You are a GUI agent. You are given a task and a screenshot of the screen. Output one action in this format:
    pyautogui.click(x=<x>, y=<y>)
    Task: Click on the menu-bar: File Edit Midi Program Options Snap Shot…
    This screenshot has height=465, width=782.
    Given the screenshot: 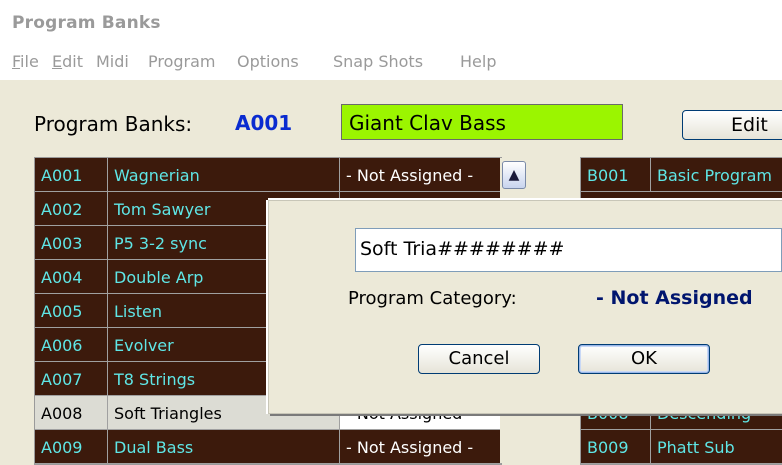 What is the action you would take?
    pyautogui.click(x=391, y=60)
    